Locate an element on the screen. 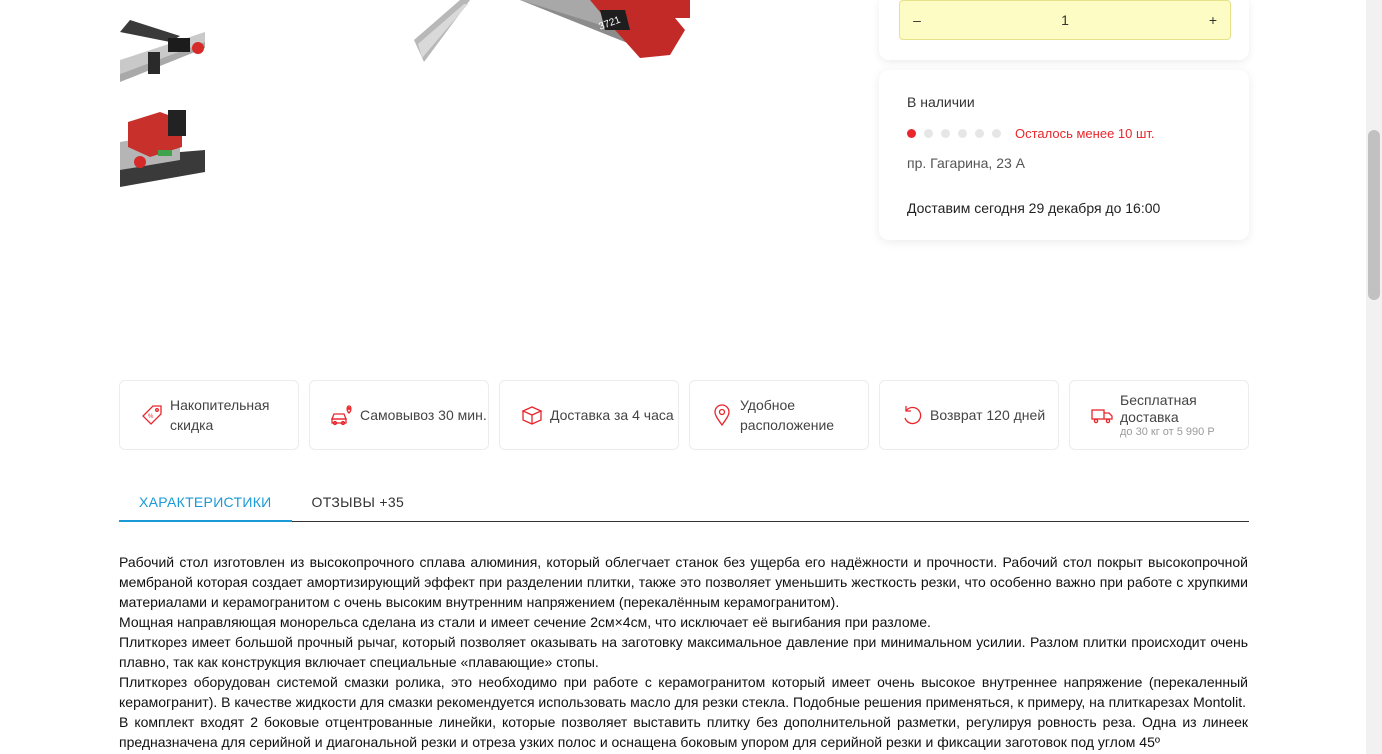 Image resolution: width=1382 pixels, height=754 pixels. car-pin-icon is located at coordinates (342, 415).